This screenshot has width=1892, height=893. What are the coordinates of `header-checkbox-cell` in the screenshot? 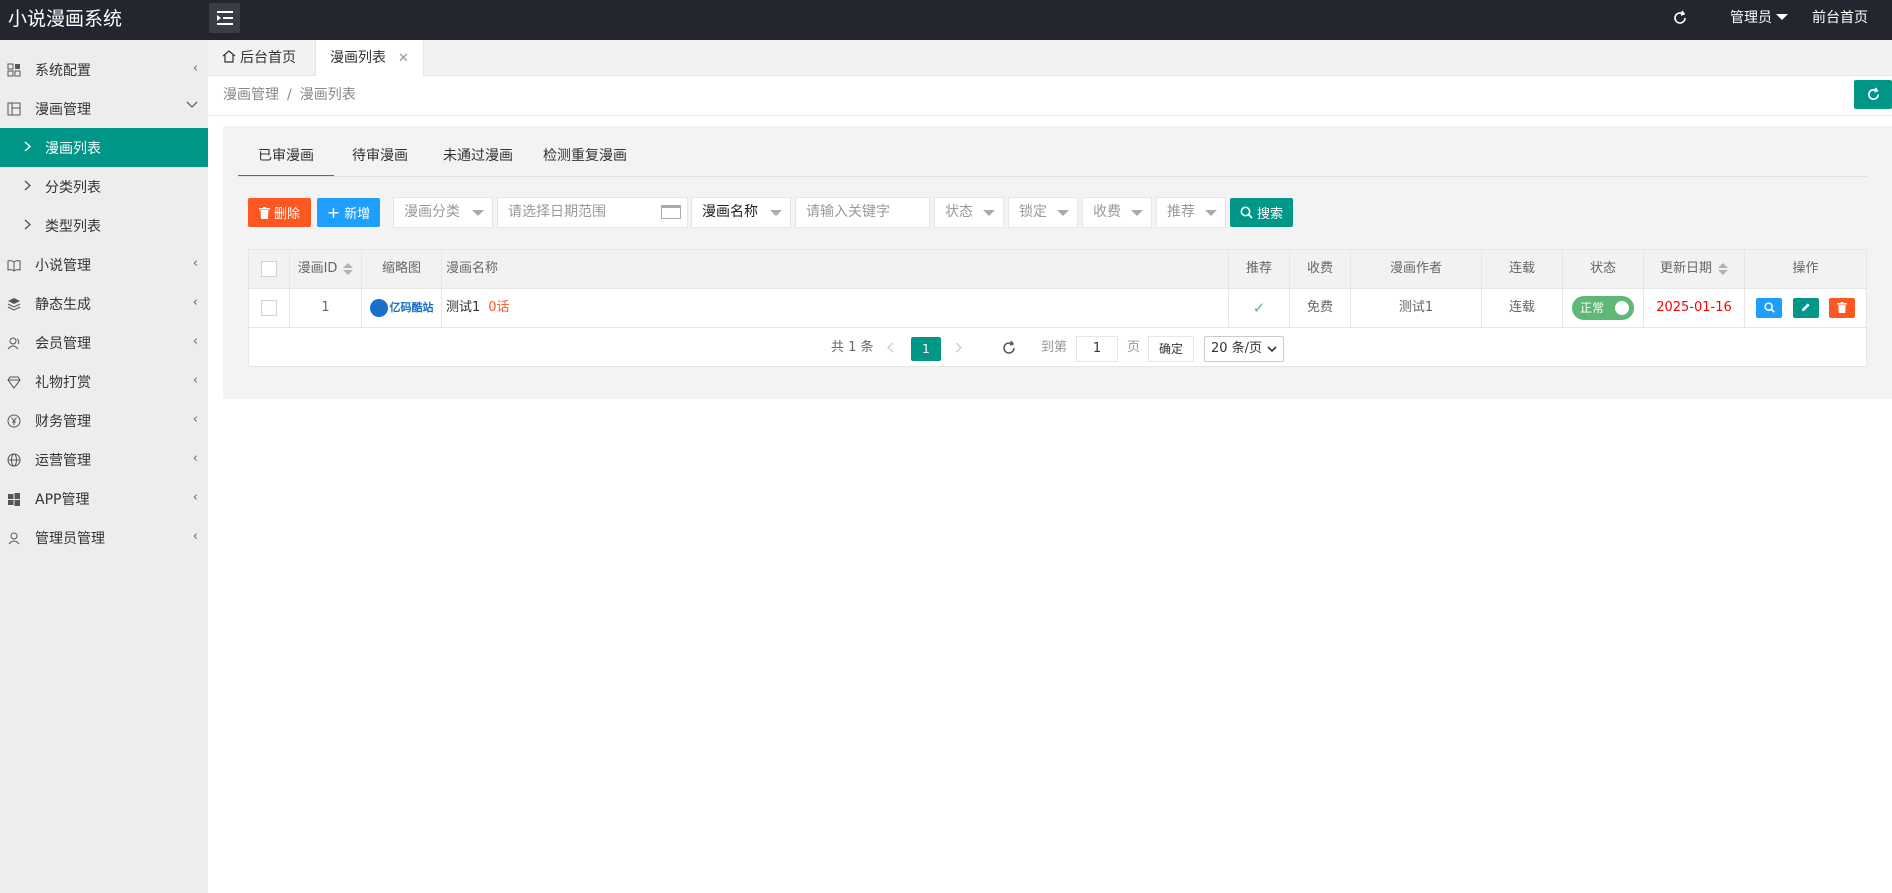 It's located at (269, 269).